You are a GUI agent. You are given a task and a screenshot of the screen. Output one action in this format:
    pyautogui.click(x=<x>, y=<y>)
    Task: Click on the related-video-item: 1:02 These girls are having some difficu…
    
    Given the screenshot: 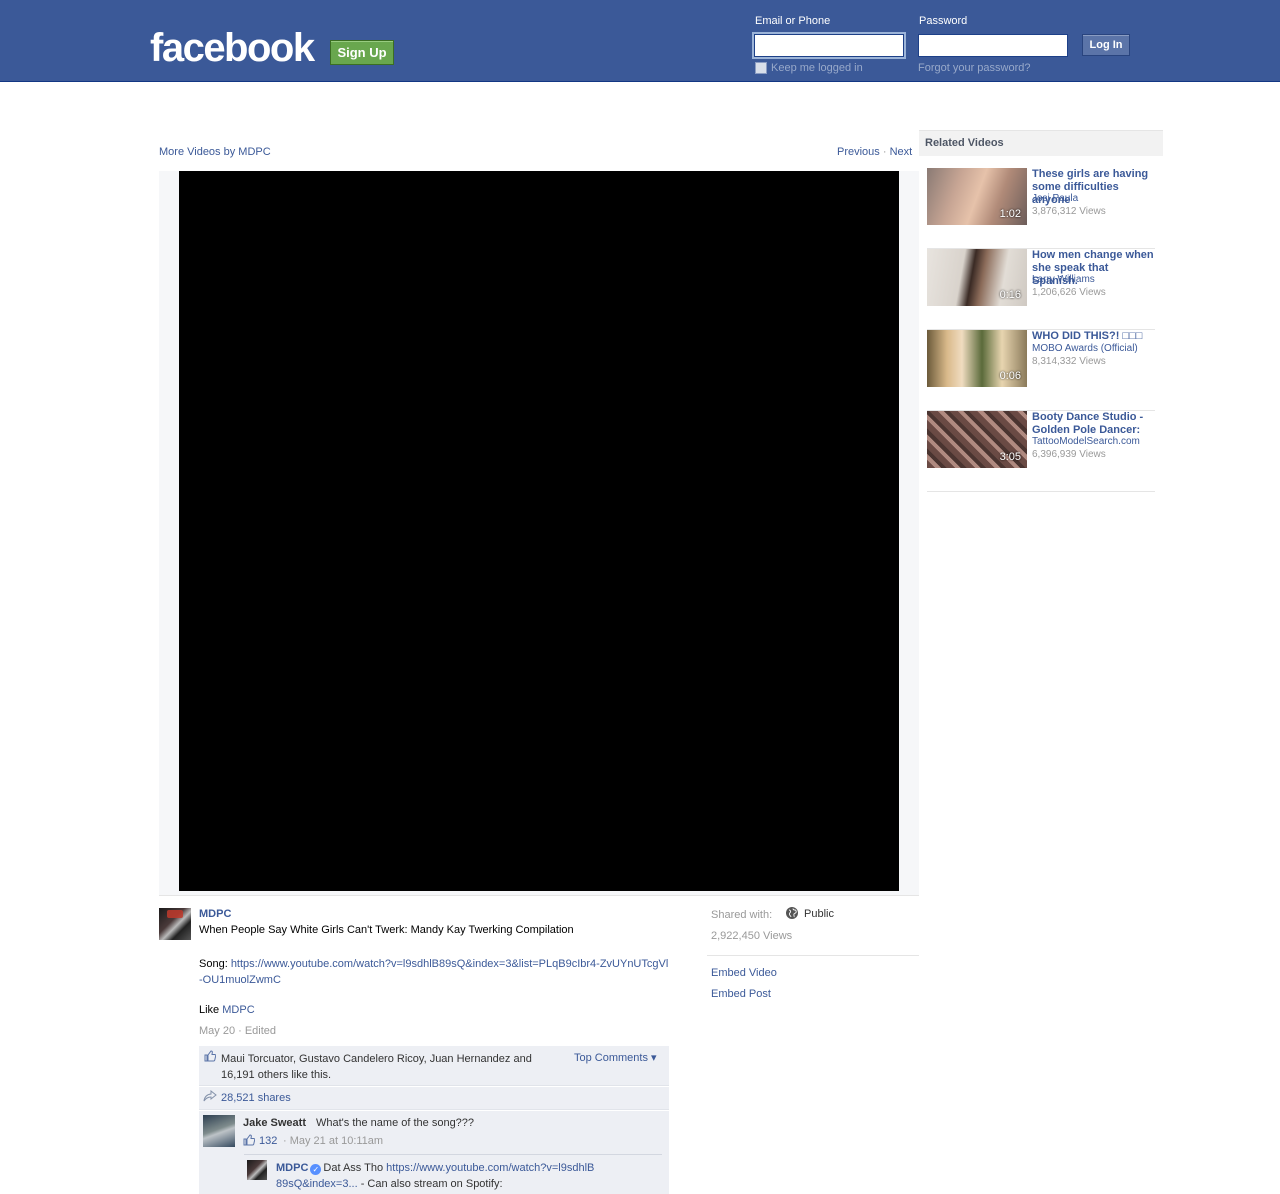 What is the action you would take?
    pyautogui.click(x=1041, y=208)
    